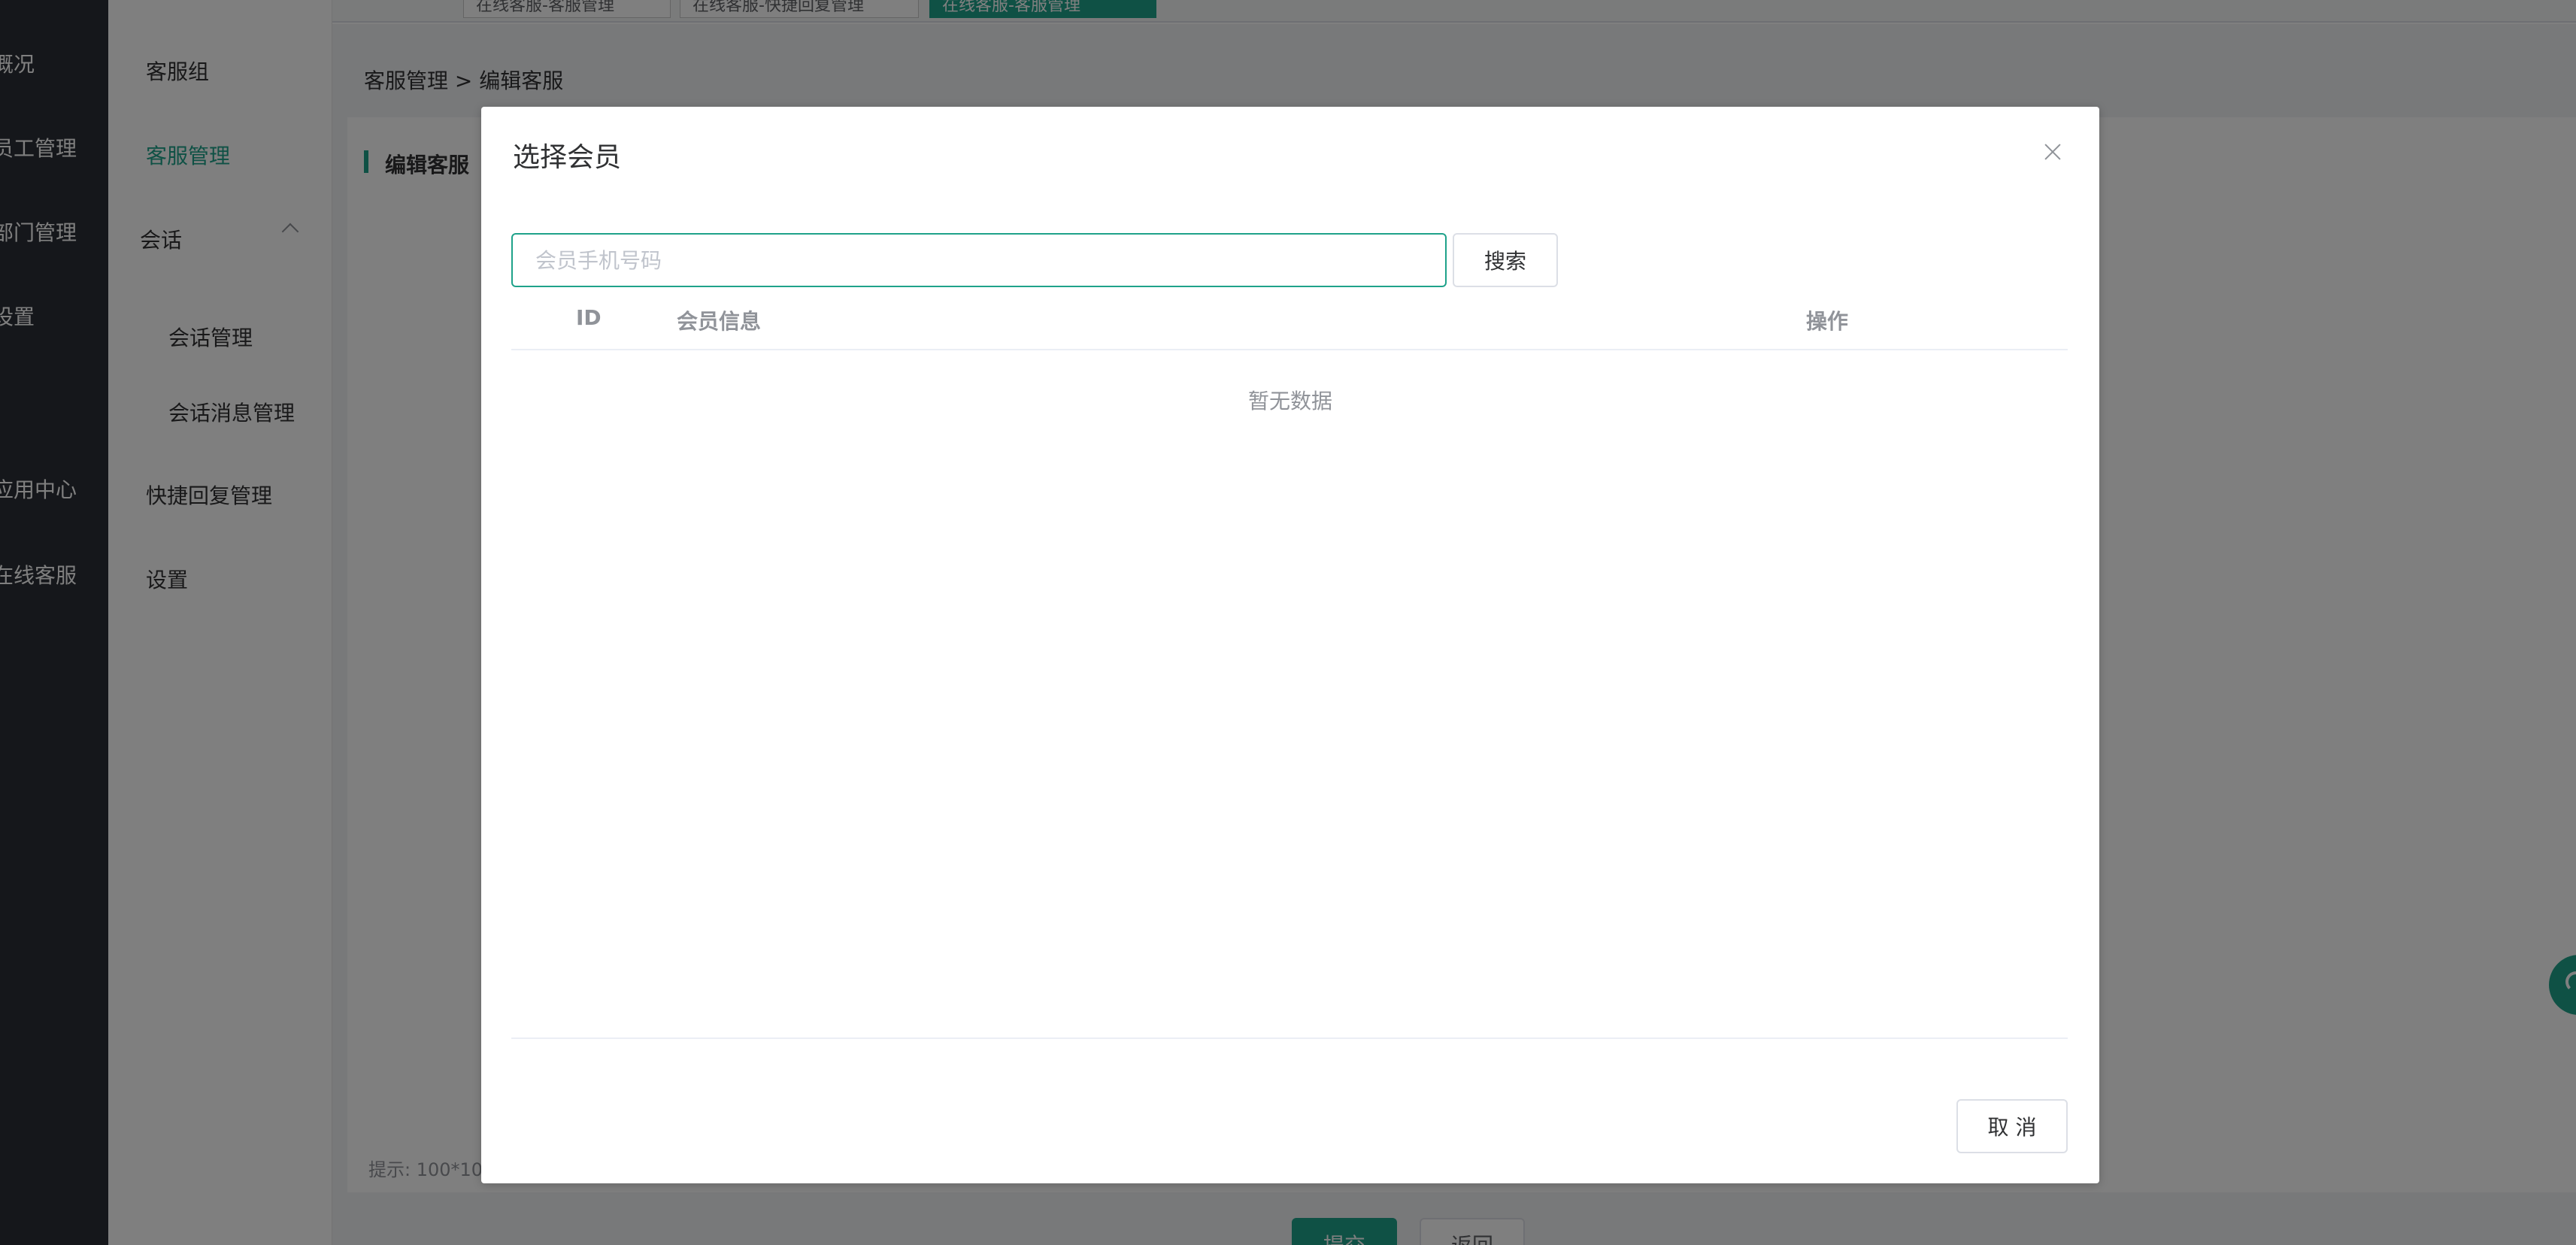  Describe the element at coordinates (1289, 401) in the screenshot. I see `empty-state-text: 暂无数据` at that location.